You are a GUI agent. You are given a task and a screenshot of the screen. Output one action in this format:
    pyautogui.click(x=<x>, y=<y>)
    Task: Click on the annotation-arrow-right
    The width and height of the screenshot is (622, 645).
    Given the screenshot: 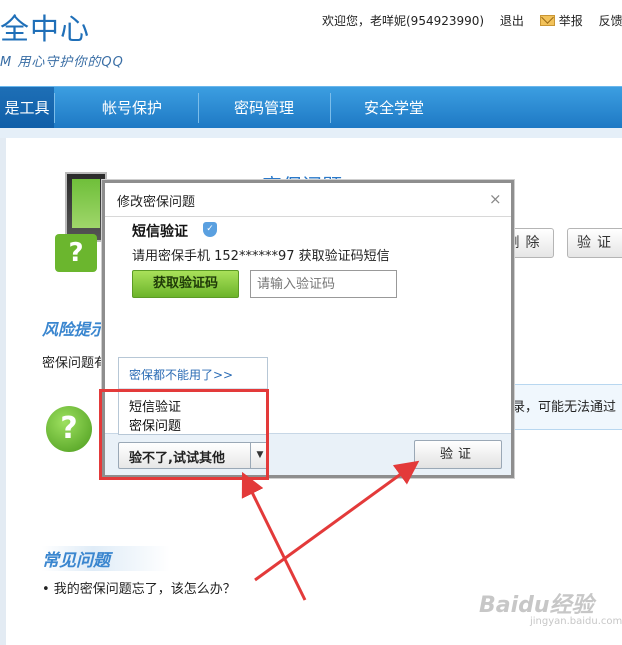 What is the action you would take?
    pyautogui.click(x=337, y=521)
    